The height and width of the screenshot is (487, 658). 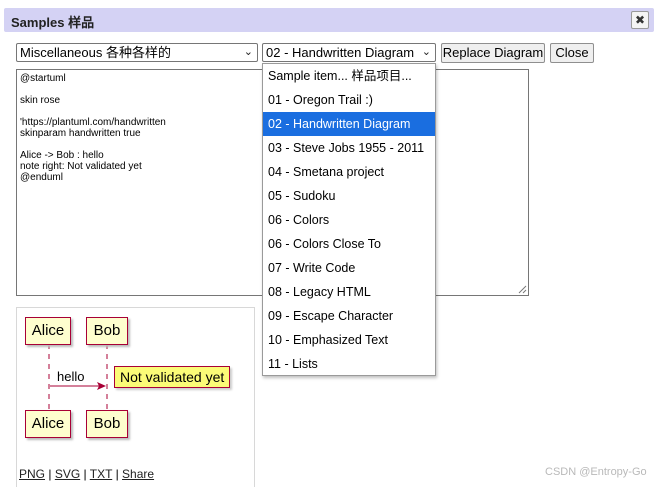 What do you see at coordinates (522, 289) in the screenshot?
I see `resize-grip-icon` at bounding box center [522, 289].